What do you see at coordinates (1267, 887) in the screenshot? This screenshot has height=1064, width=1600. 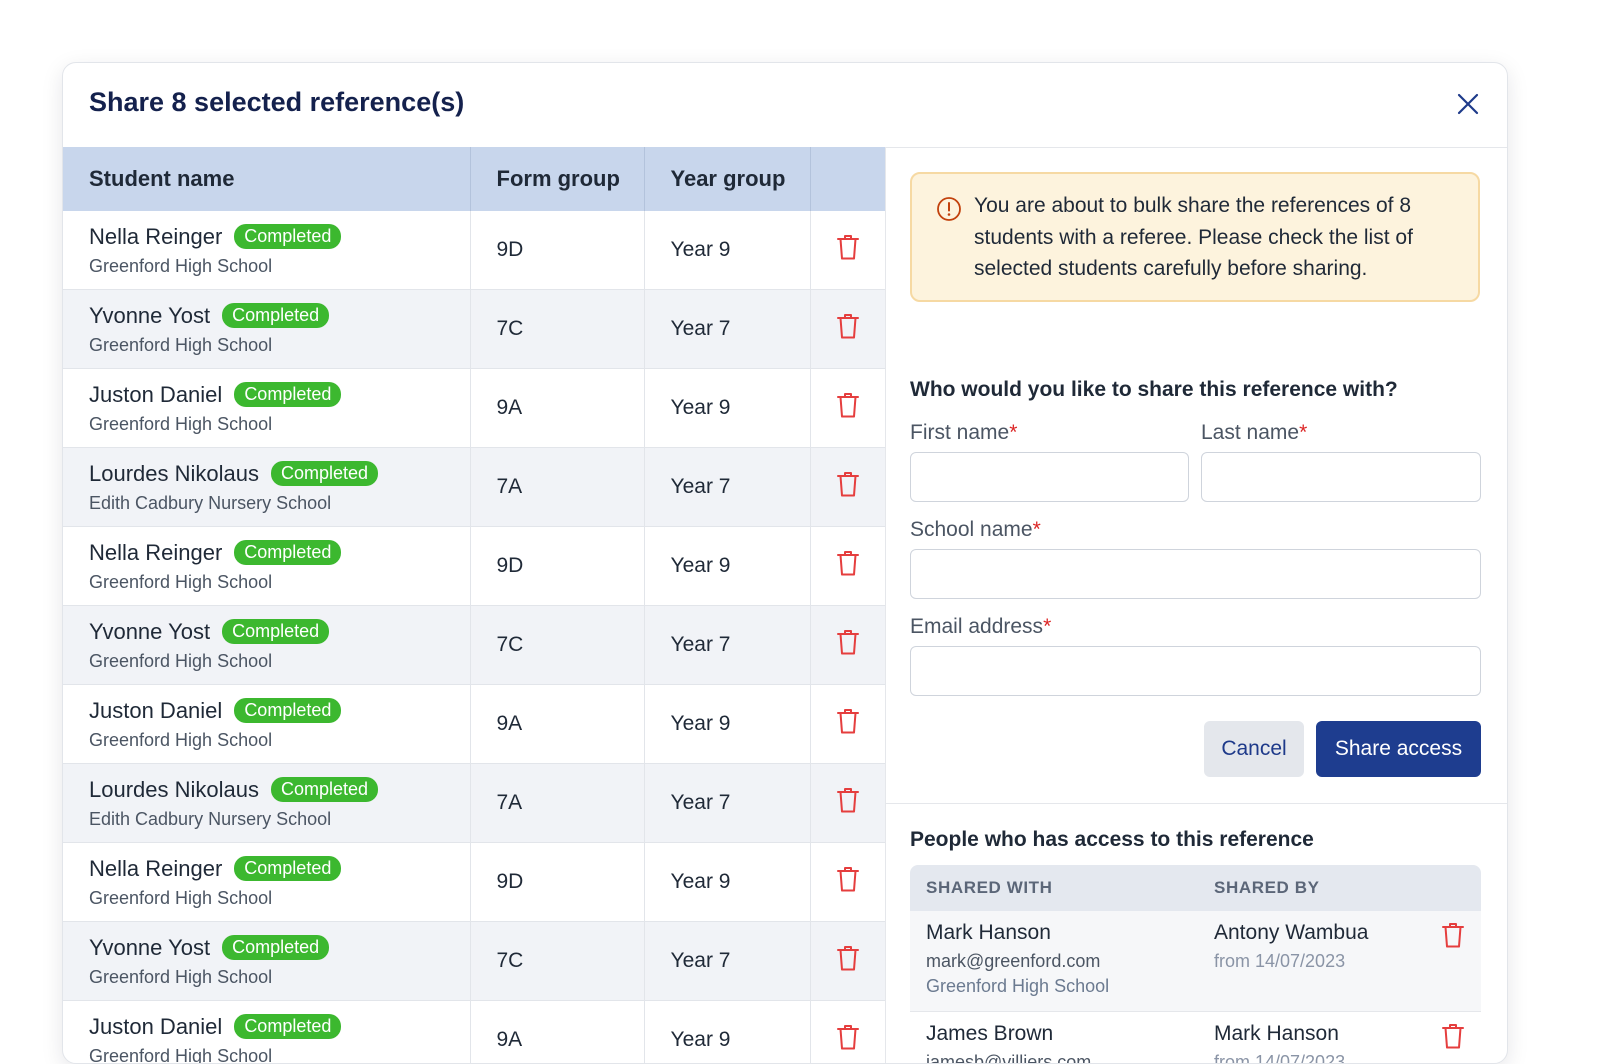 I see `col-shared-by: SHARED BY` at bounding box center [1267, 887].